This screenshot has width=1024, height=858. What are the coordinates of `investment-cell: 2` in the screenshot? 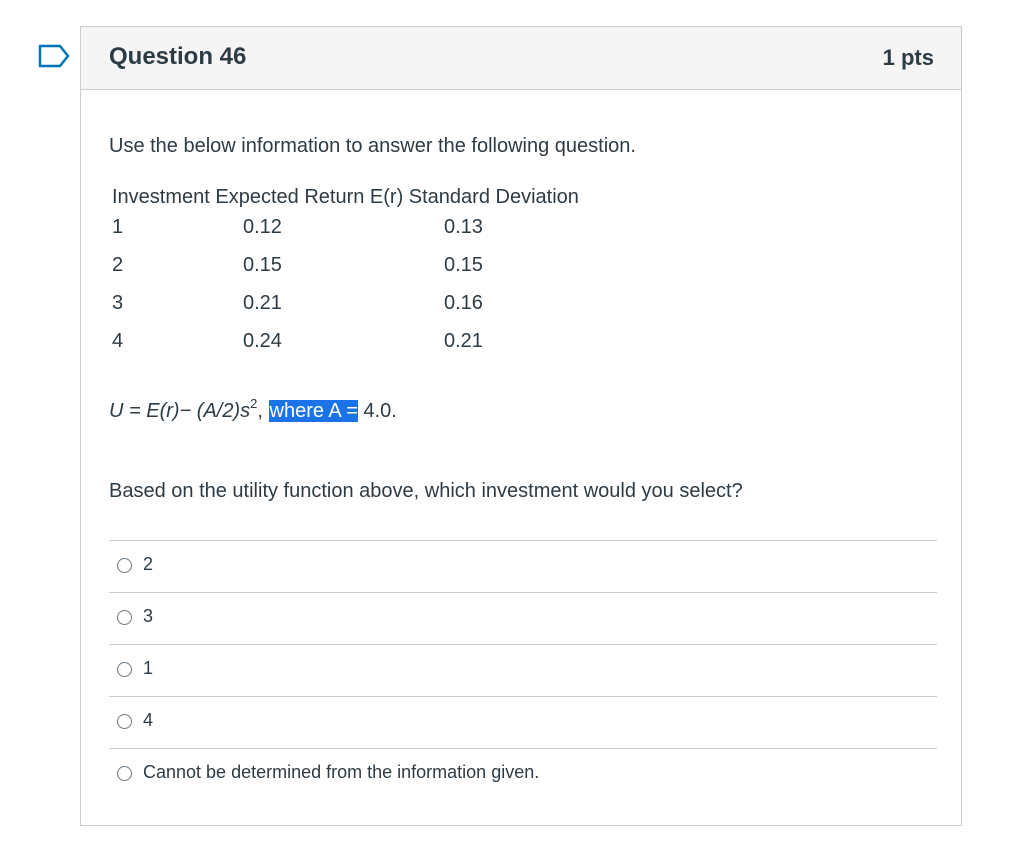 It's located at (118, 265).